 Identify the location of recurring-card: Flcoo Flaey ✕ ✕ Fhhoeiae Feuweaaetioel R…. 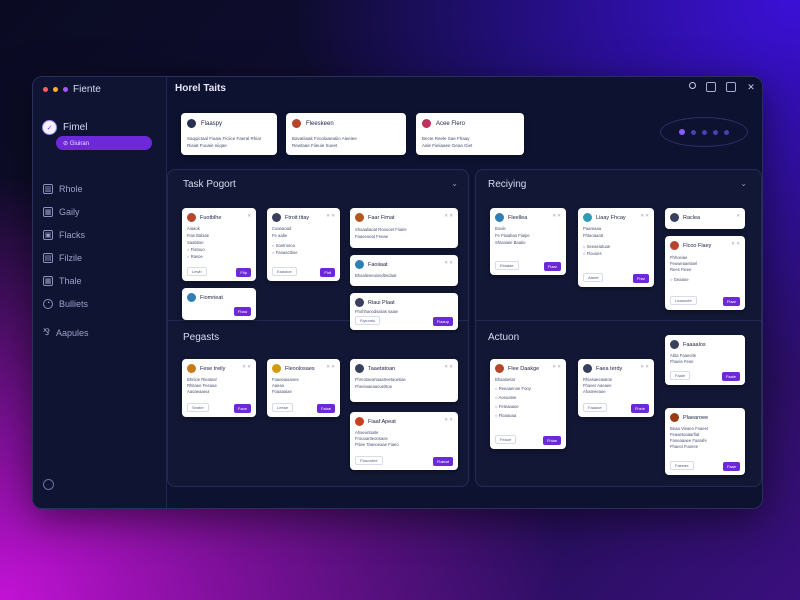
(705, 273).